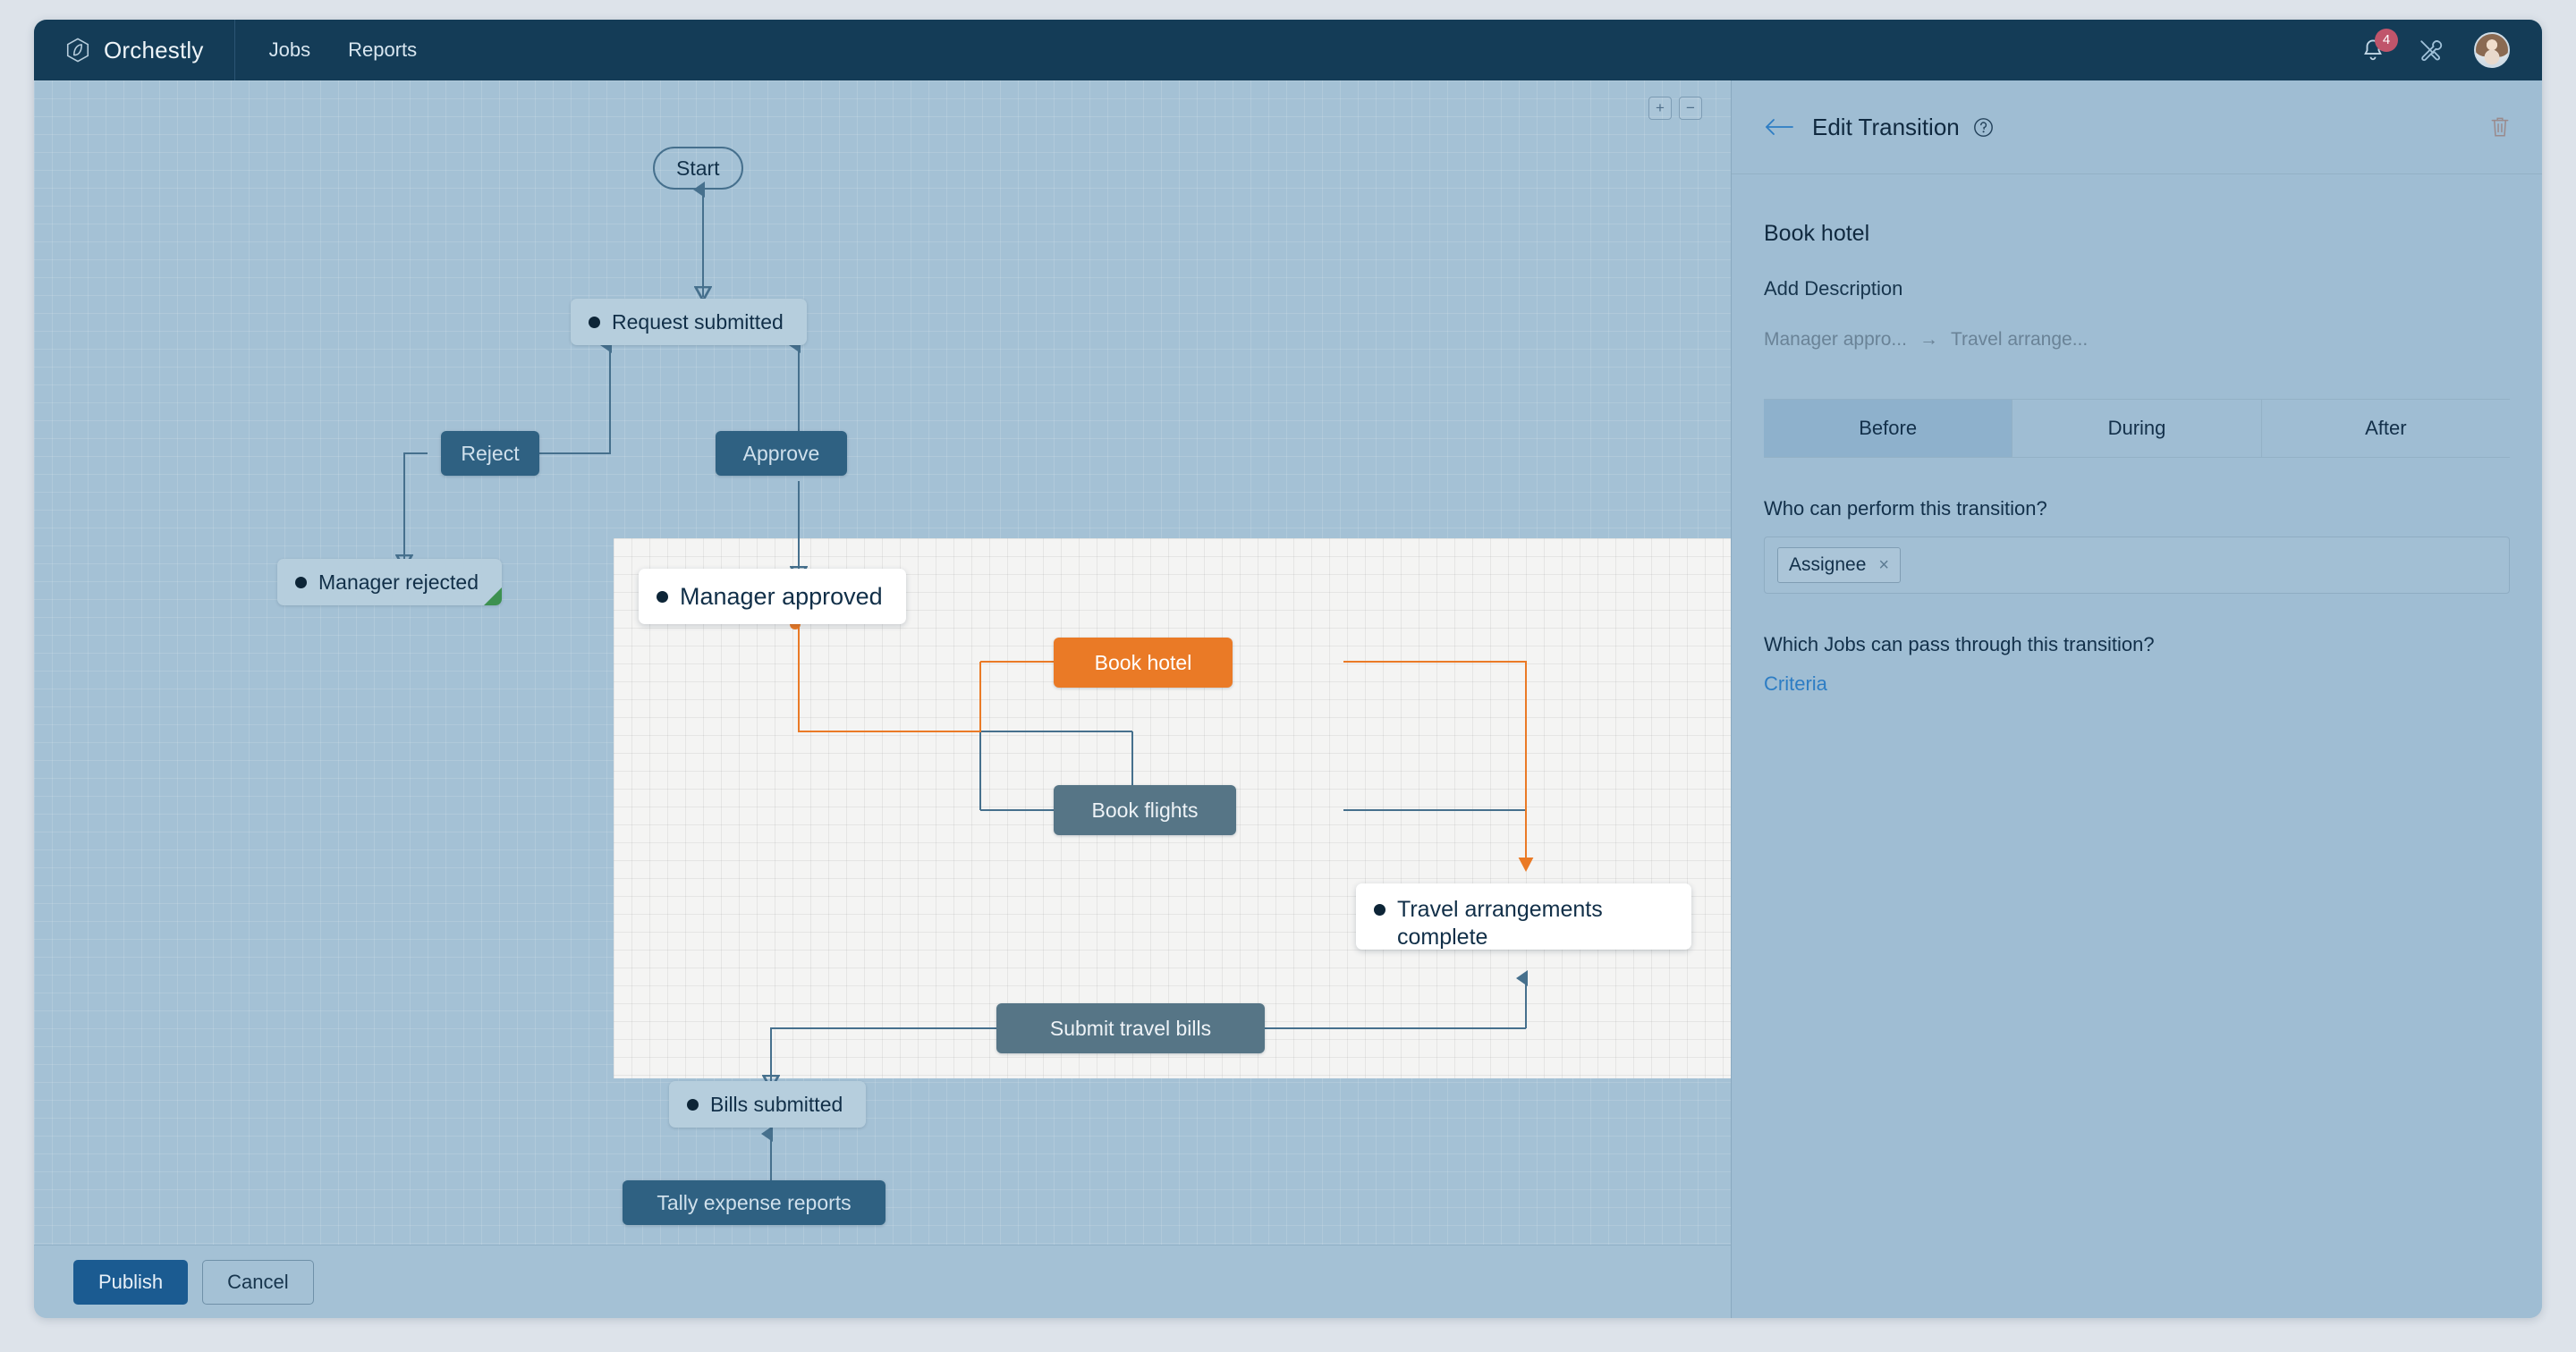  I want to click on node-label: Travel arrangements complete, so click(1500, 923).